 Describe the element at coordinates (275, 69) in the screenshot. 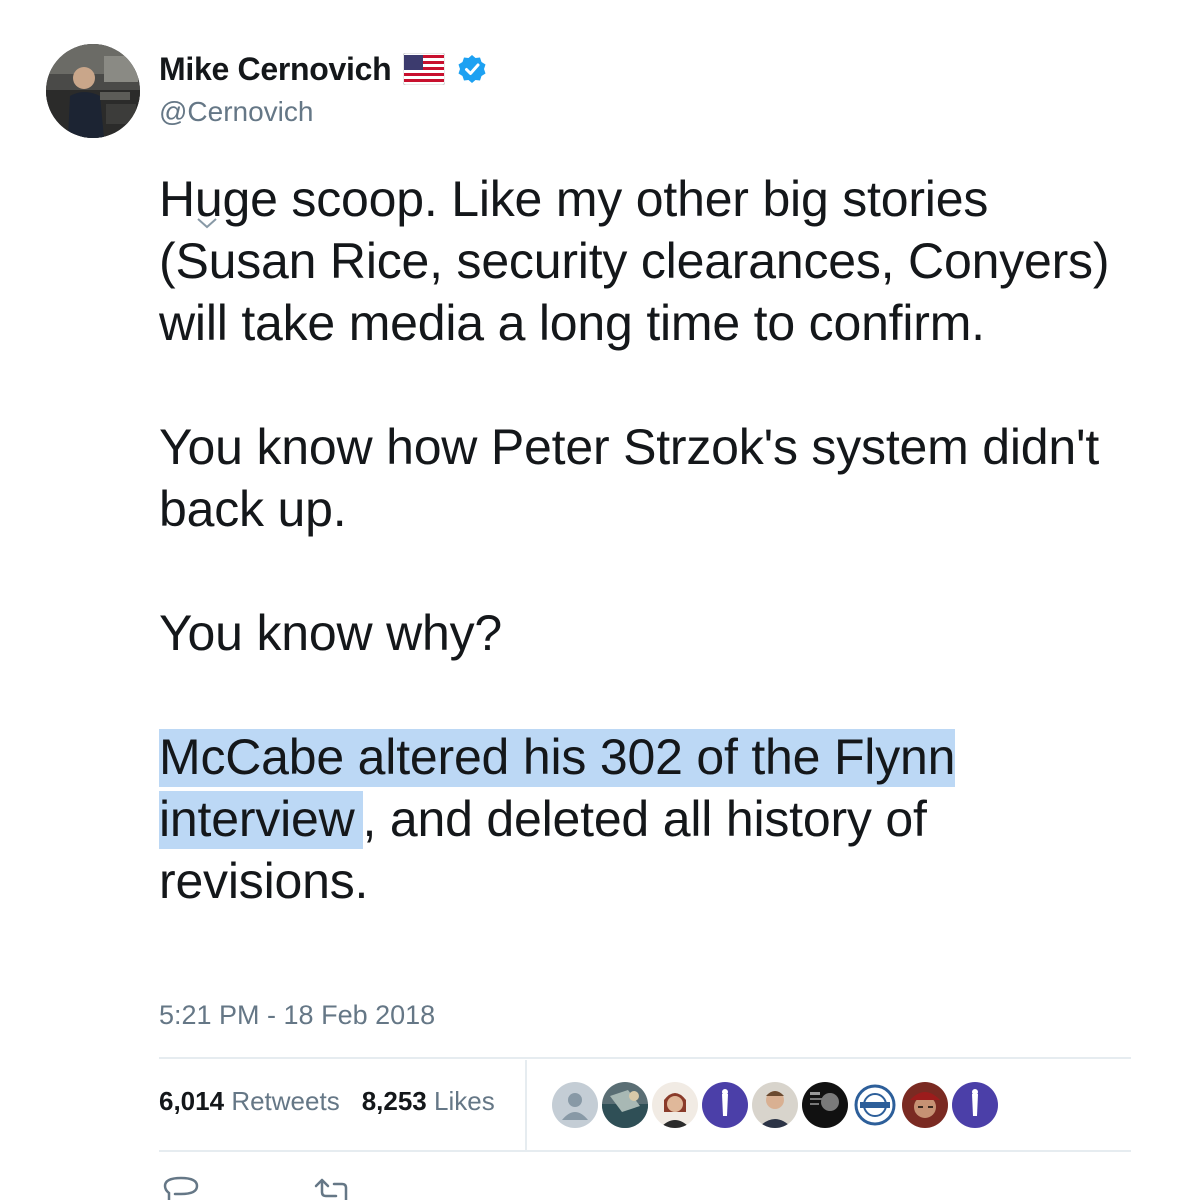

I see `author-display-name: Mike Cernovich` at that location.